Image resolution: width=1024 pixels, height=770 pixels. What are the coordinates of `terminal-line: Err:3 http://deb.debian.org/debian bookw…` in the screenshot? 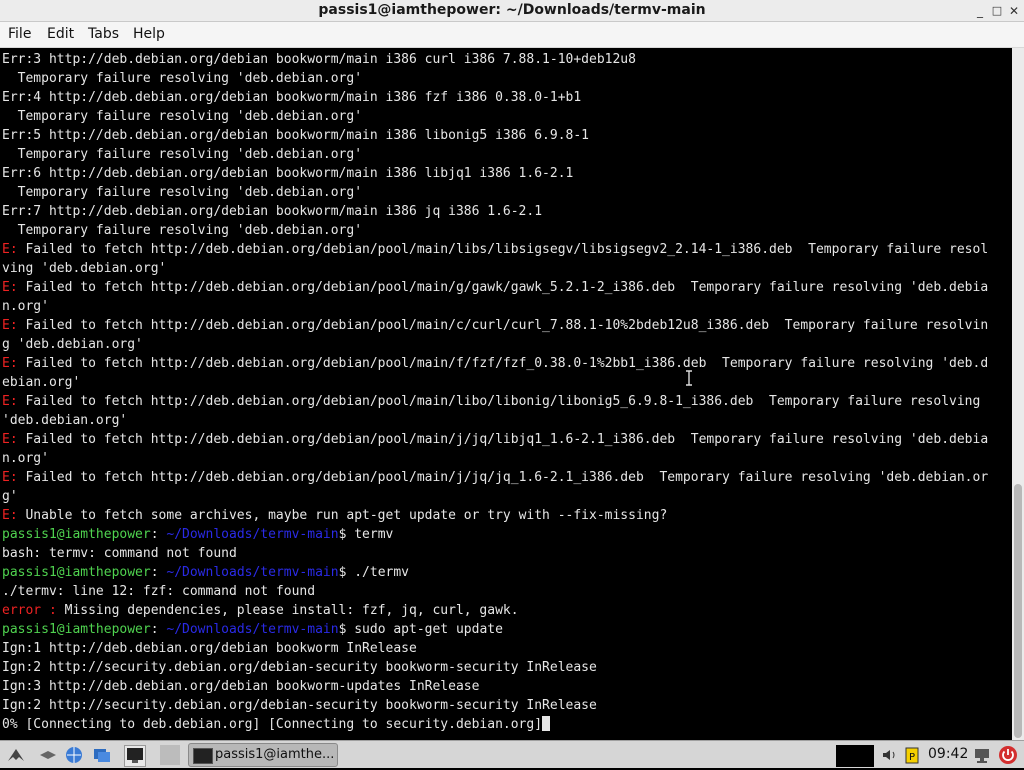 It's located at (319, 59).